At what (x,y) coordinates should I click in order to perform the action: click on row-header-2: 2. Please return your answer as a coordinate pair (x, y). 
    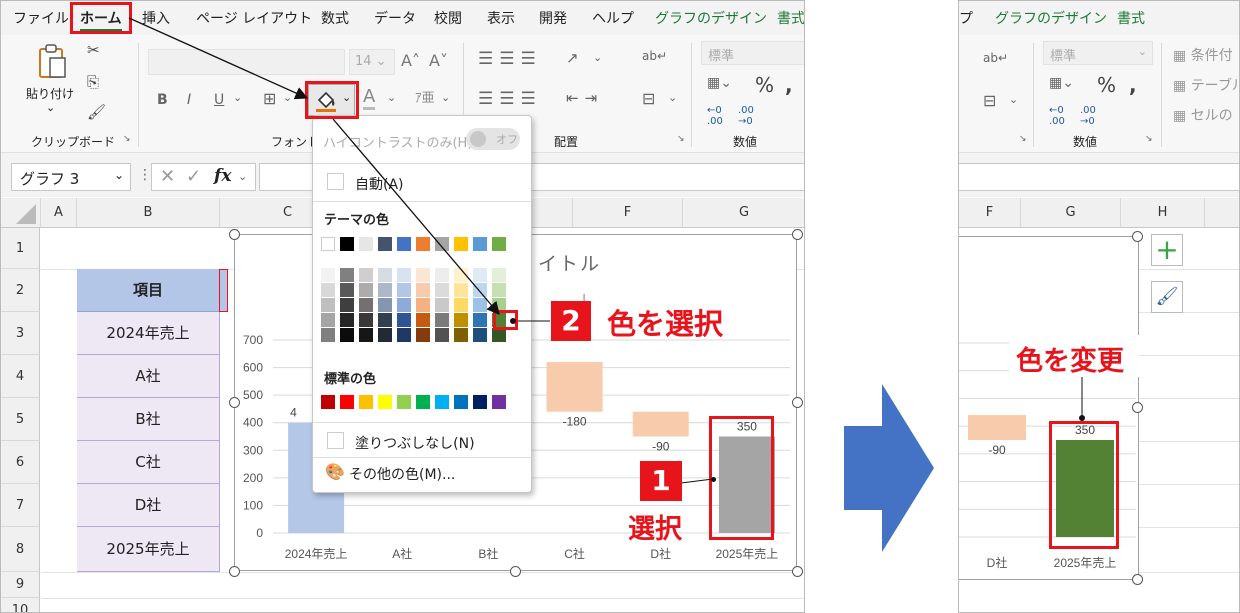
    Looking at the image, I should click on (20, 290).